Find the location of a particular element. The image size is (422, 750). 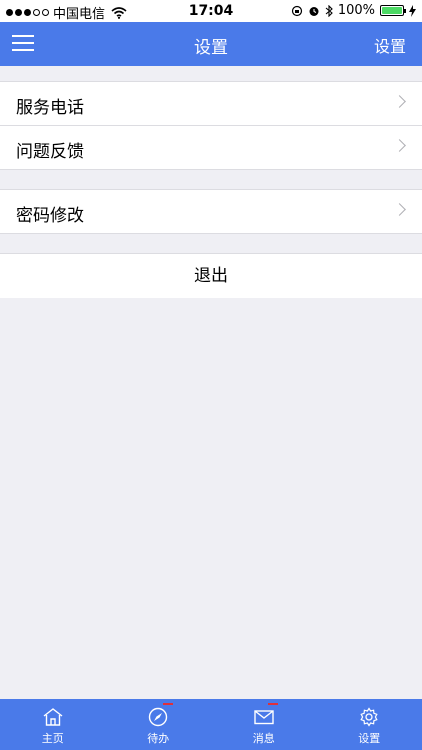

page-title: 设置 is located at coordinates (211, 48).